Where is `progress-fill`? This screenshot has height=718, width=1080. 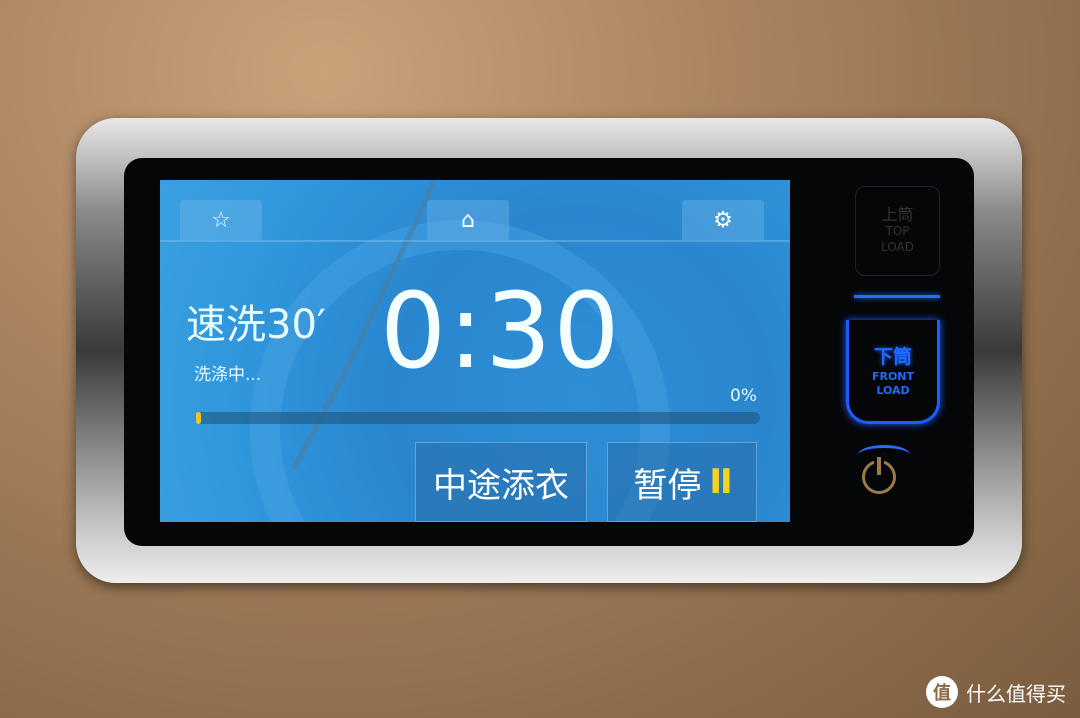
progress-fill is located at coordinates (198, 418).